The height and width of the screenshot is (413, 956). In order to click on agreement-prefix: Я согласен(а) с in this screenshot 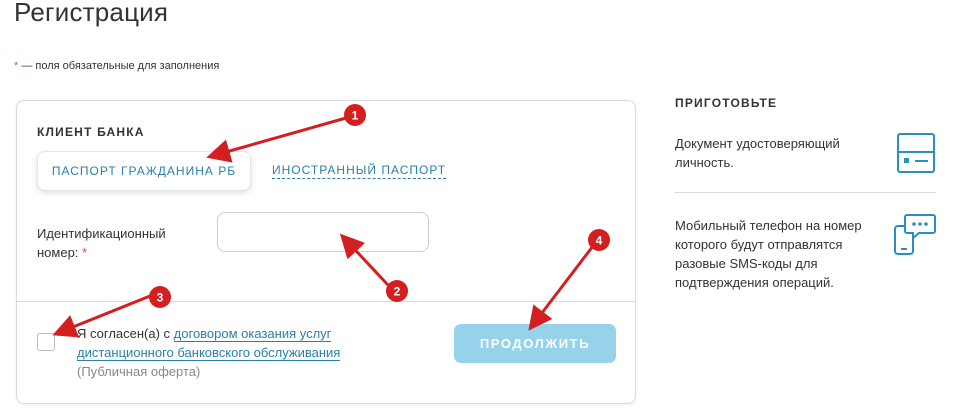, I will do `click(125, 333)`.